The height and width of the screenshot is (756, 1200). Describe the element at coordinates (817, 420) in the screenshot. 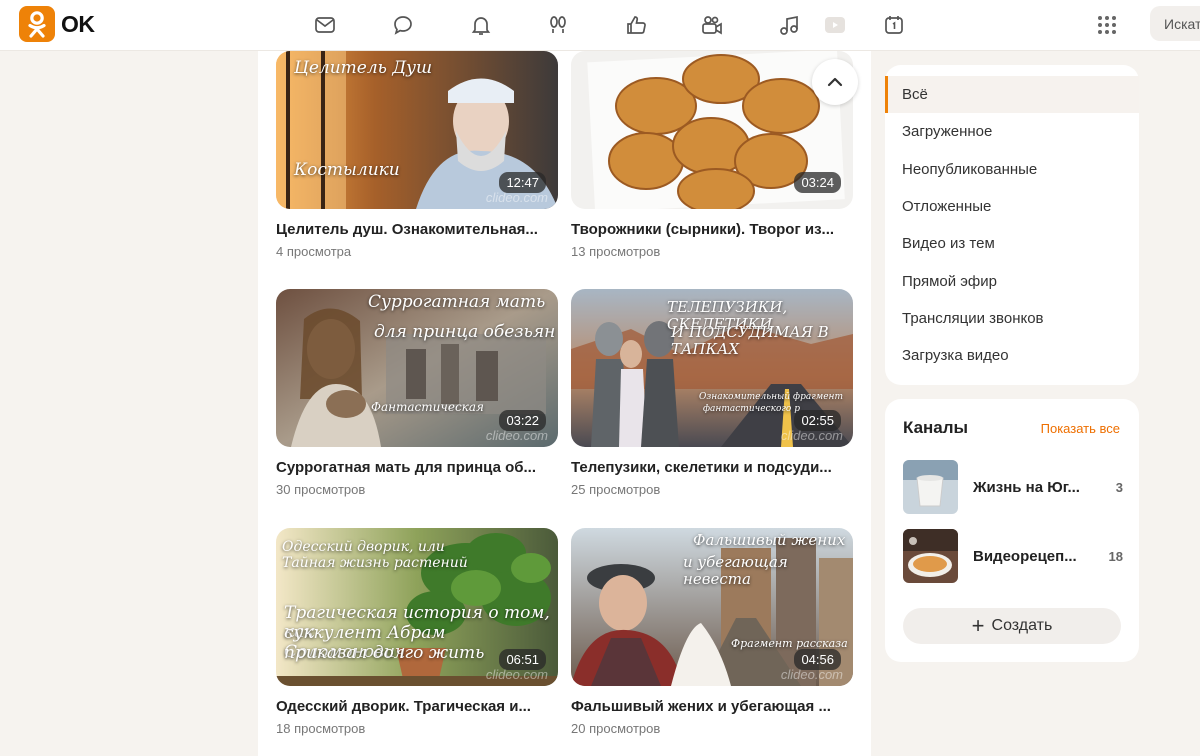

I see `video-duration: 02:55` at that location.